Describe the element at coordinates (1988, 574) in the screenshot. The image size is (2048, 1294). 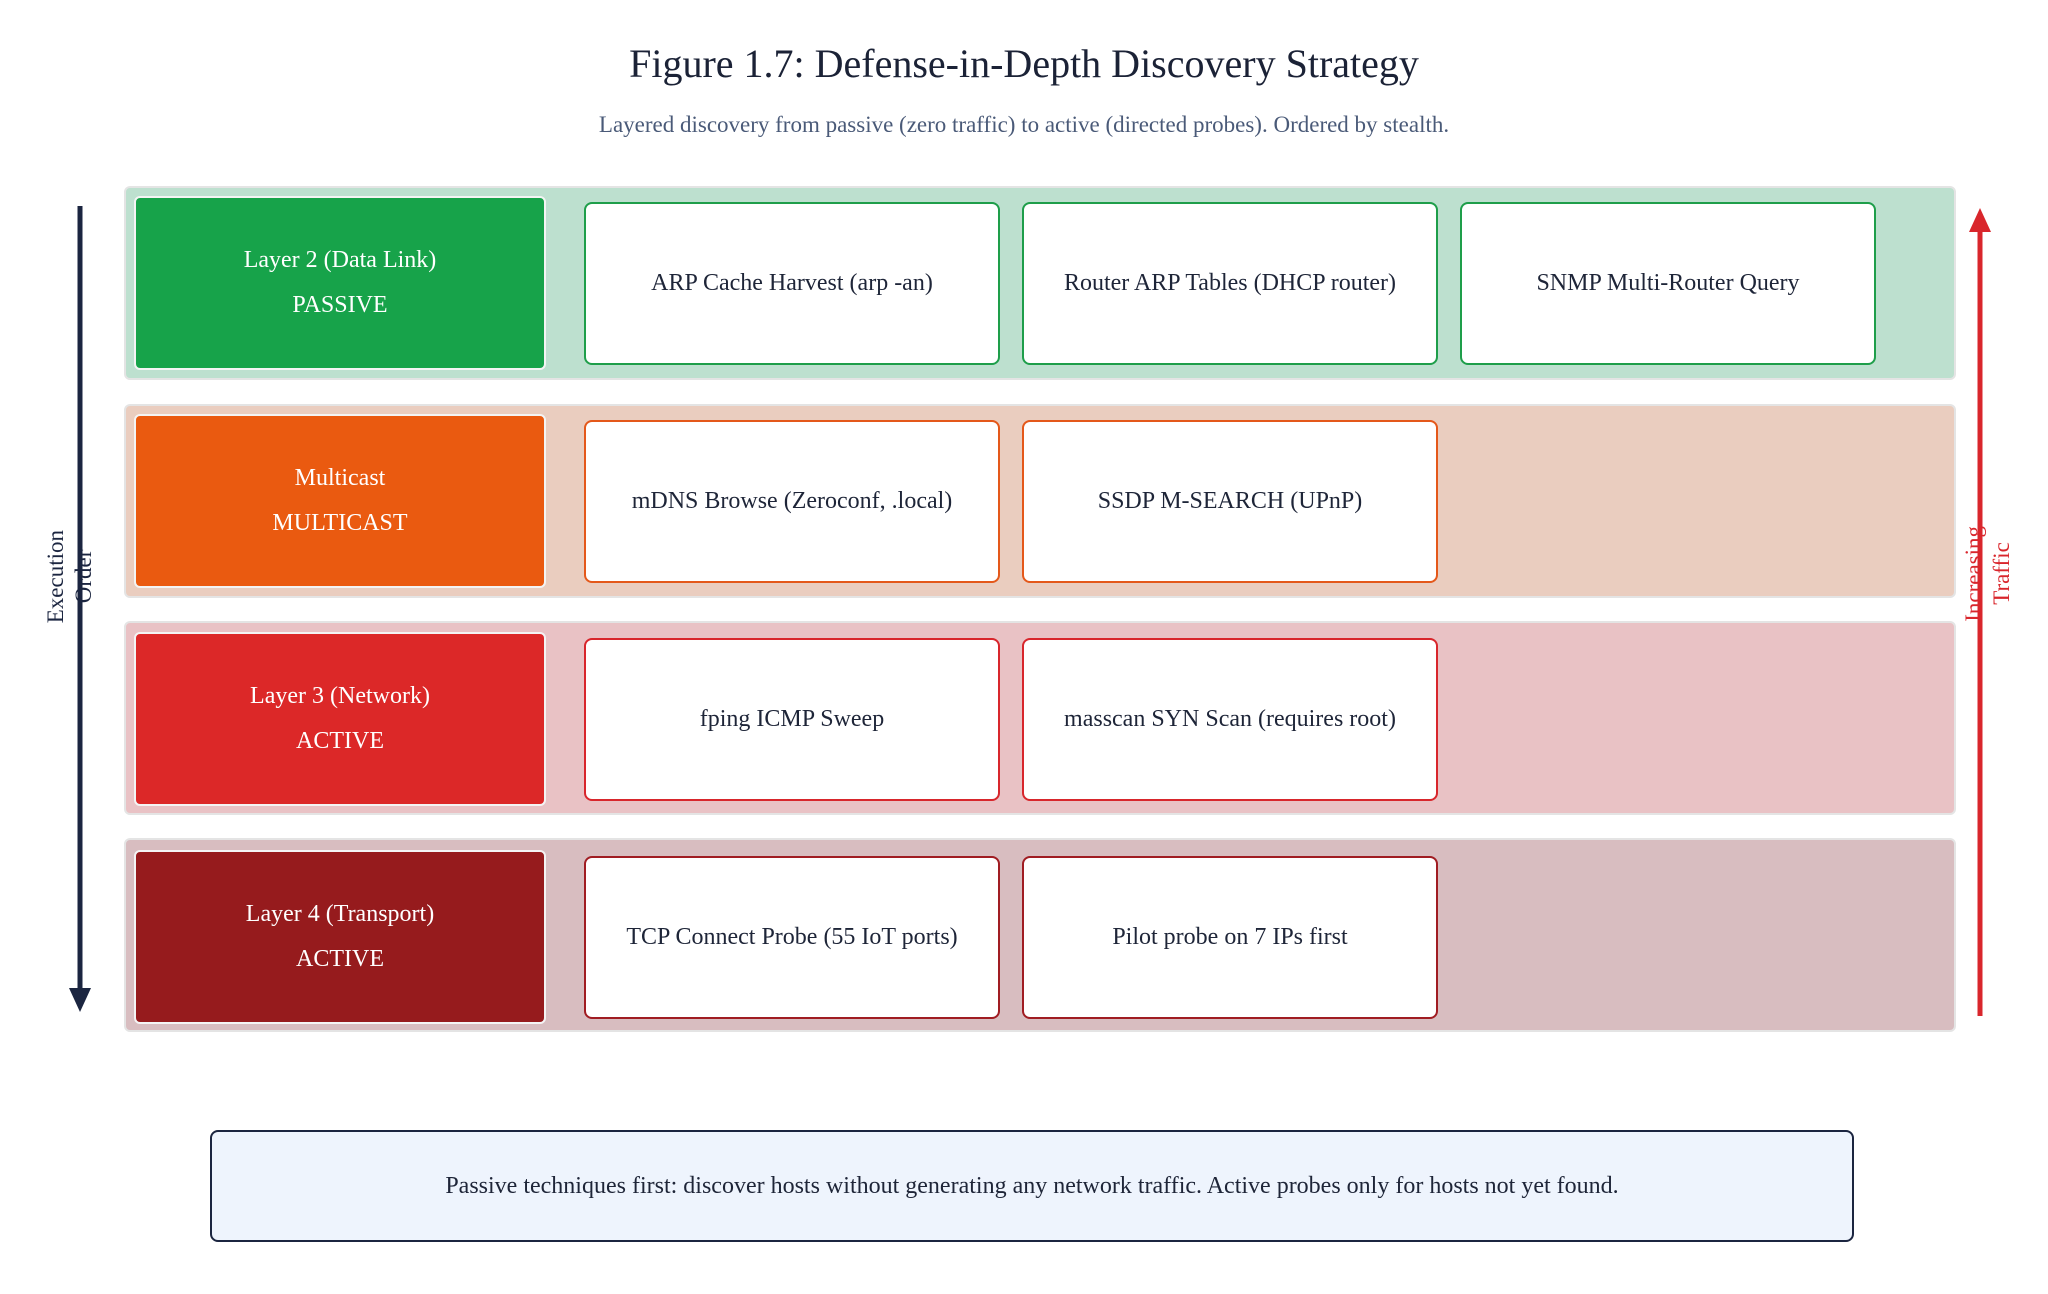
I see `increasing-traffic-label: Increasing Traffic` at that location.